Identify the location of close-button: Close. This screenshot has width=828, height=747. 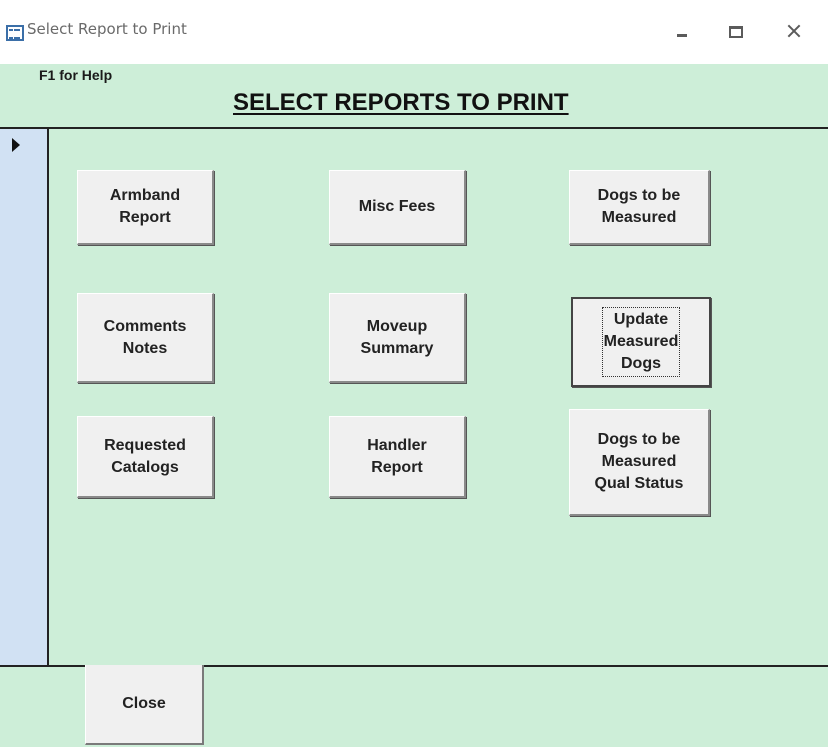
(144, 705).